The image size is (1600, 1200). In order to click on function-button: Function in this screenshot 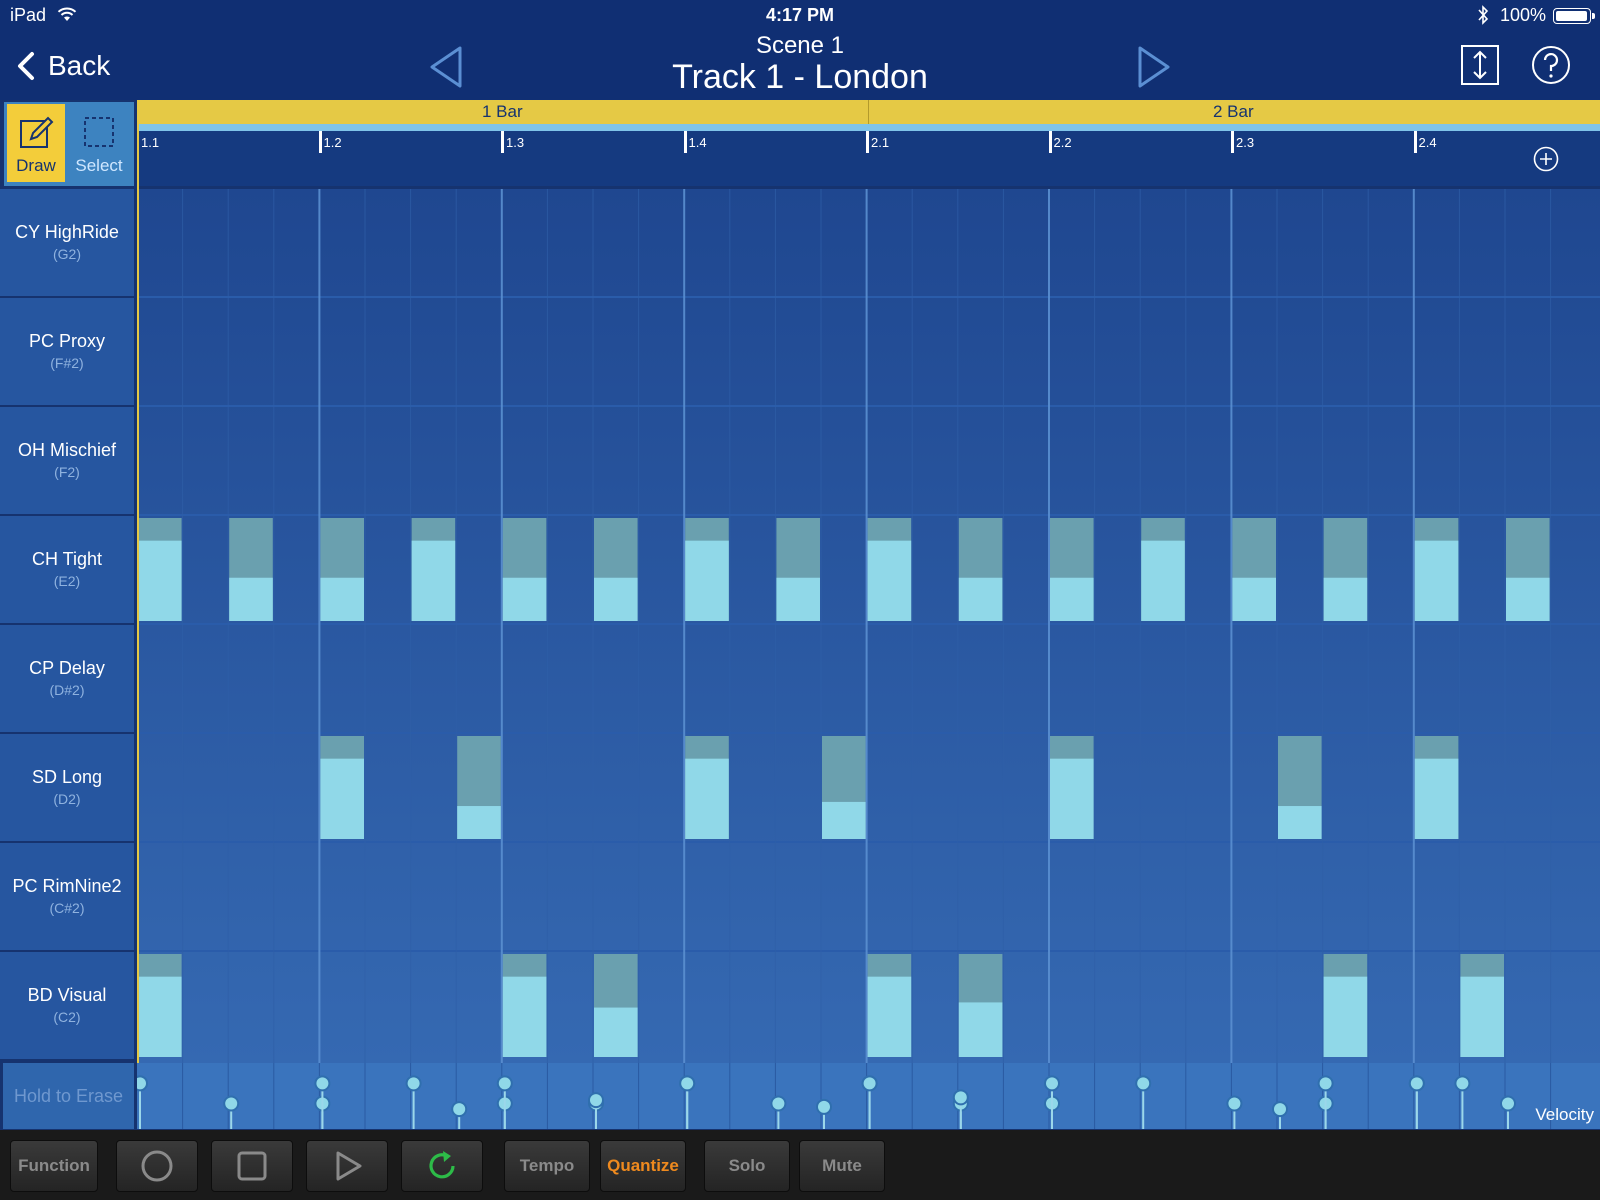, I will do `click(54, 1166)`.